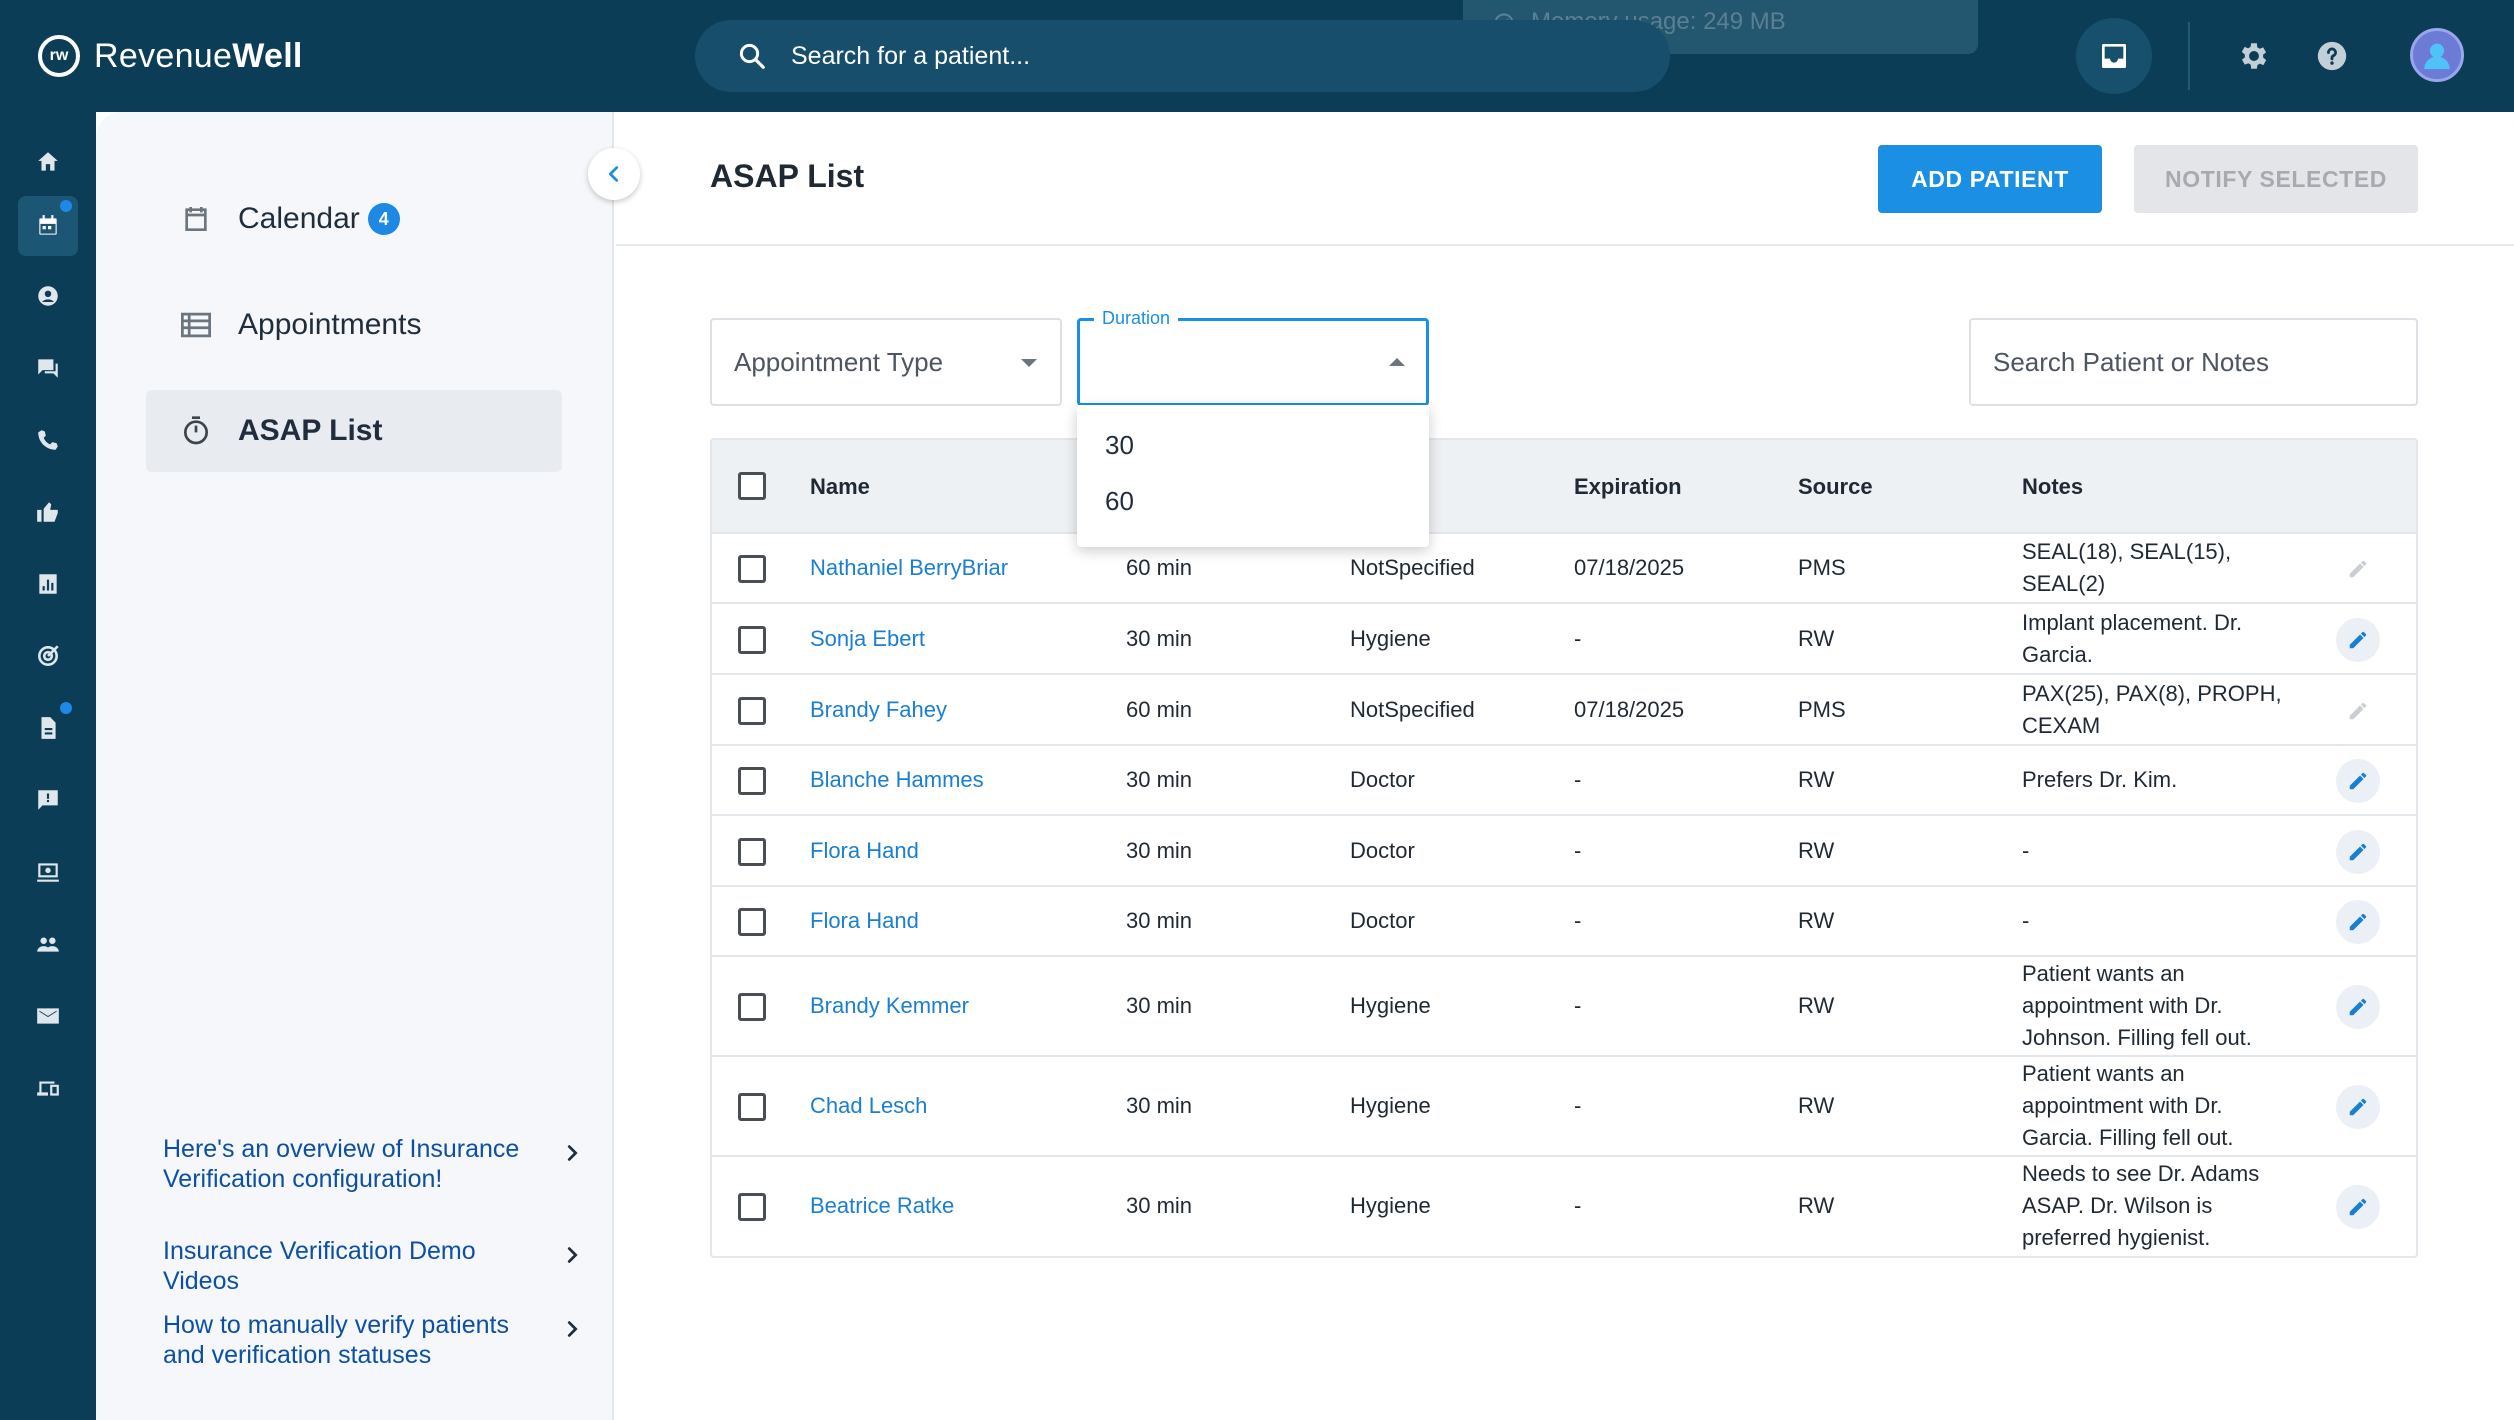 The width and height of the screenshot is (2514, 1420). I want to click on rail-screen, so click(48, 872).